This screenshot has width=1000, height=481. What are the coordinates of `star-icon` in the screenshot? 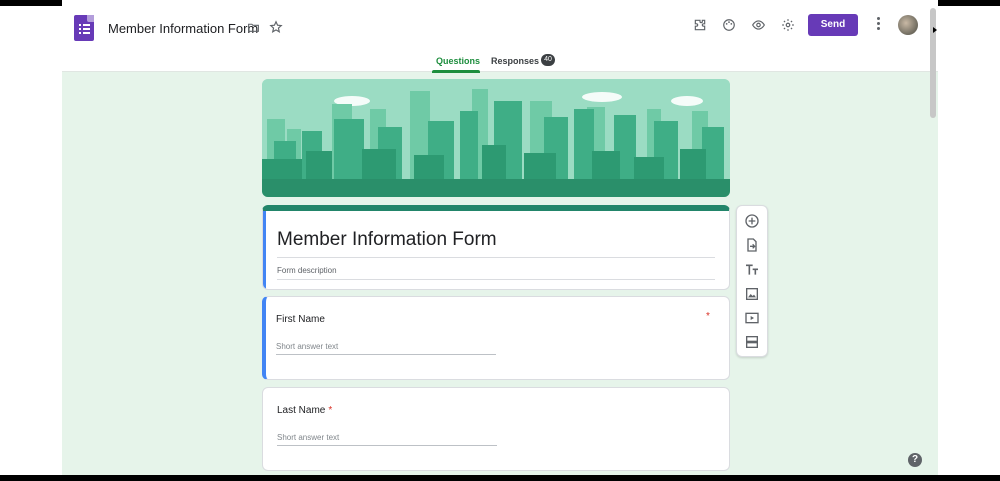 It's located at (276, 27).